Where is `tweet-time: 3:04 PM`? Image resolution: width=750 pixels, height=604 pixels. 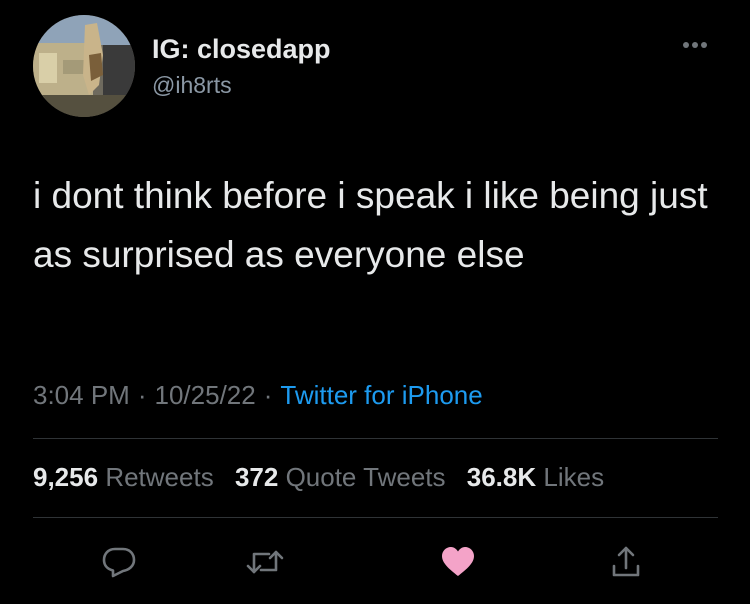 tweet-time: 3:04 PM is located at coordinates (81, 395).